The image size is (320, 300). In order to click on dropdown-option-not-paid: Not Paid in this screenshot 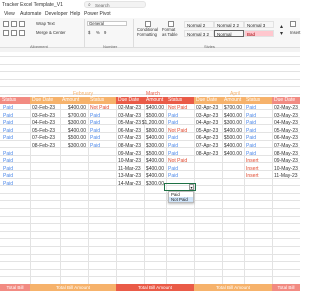, I will do `click(181, 199)`.